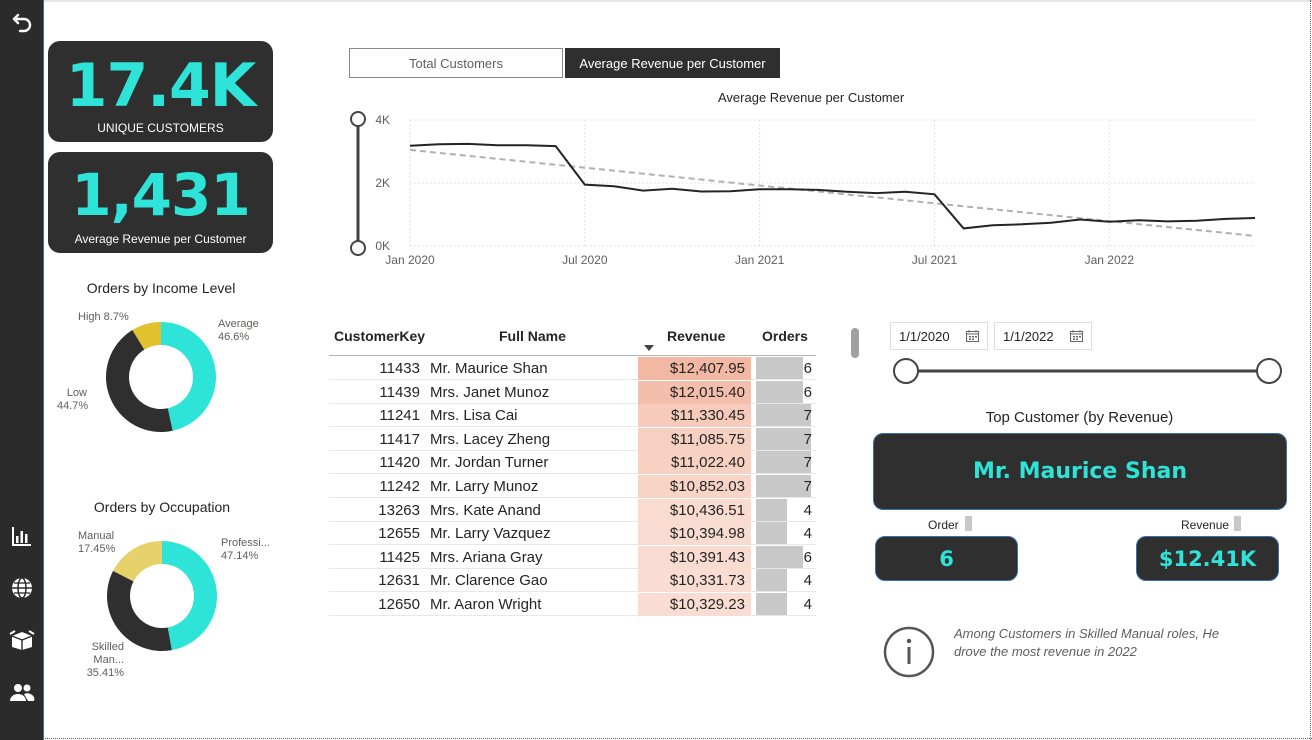  What do you see at coordinates (399, 557) in the screenshot?
I see `customer-key: 11425` at bounding box center [399, 557].